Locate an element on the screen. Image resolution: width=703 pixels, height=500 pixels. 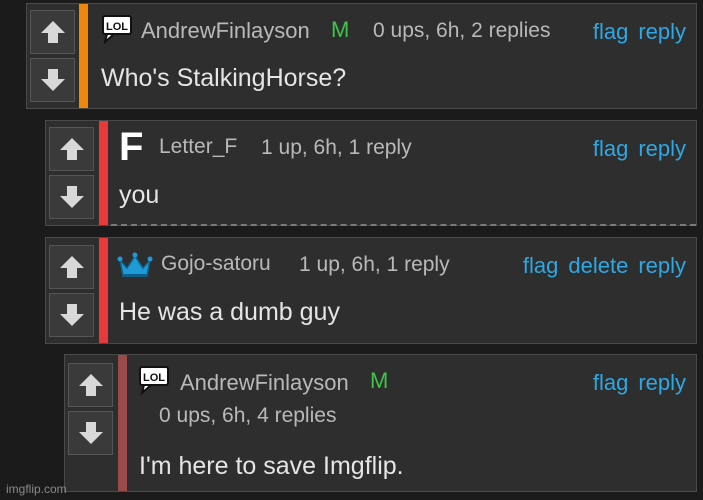
comment-text: He was a dumb guy is located at coordinates (229, 312).